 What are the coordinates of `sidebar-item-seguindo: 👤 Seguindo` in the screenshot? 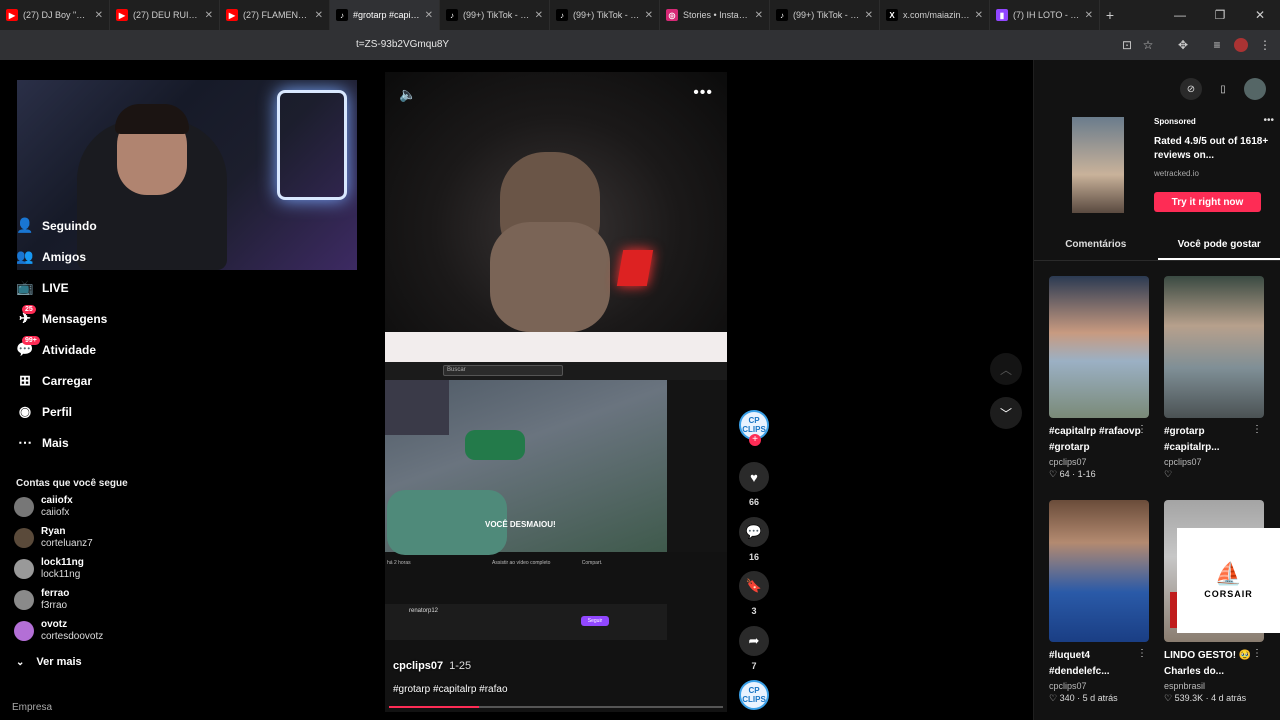 It's located at (100, 225).